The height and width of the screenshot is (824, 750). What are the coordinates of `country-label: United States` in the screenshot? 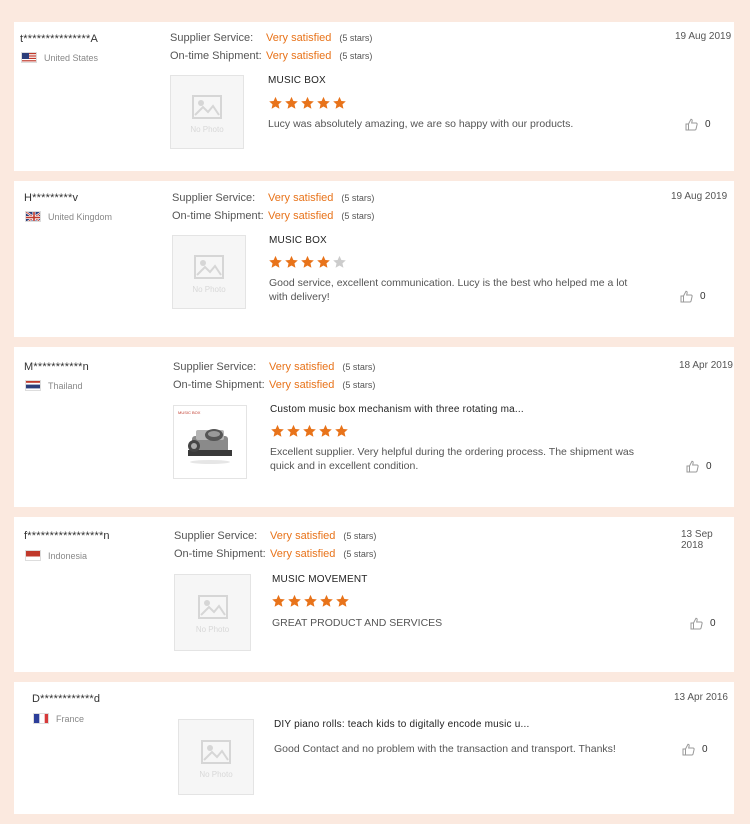 It's located at (71, 57).